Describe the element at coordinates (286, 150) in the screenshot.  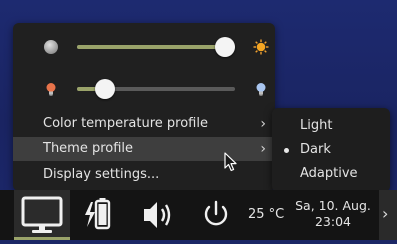
I see `selected-dot-icon` at that location.